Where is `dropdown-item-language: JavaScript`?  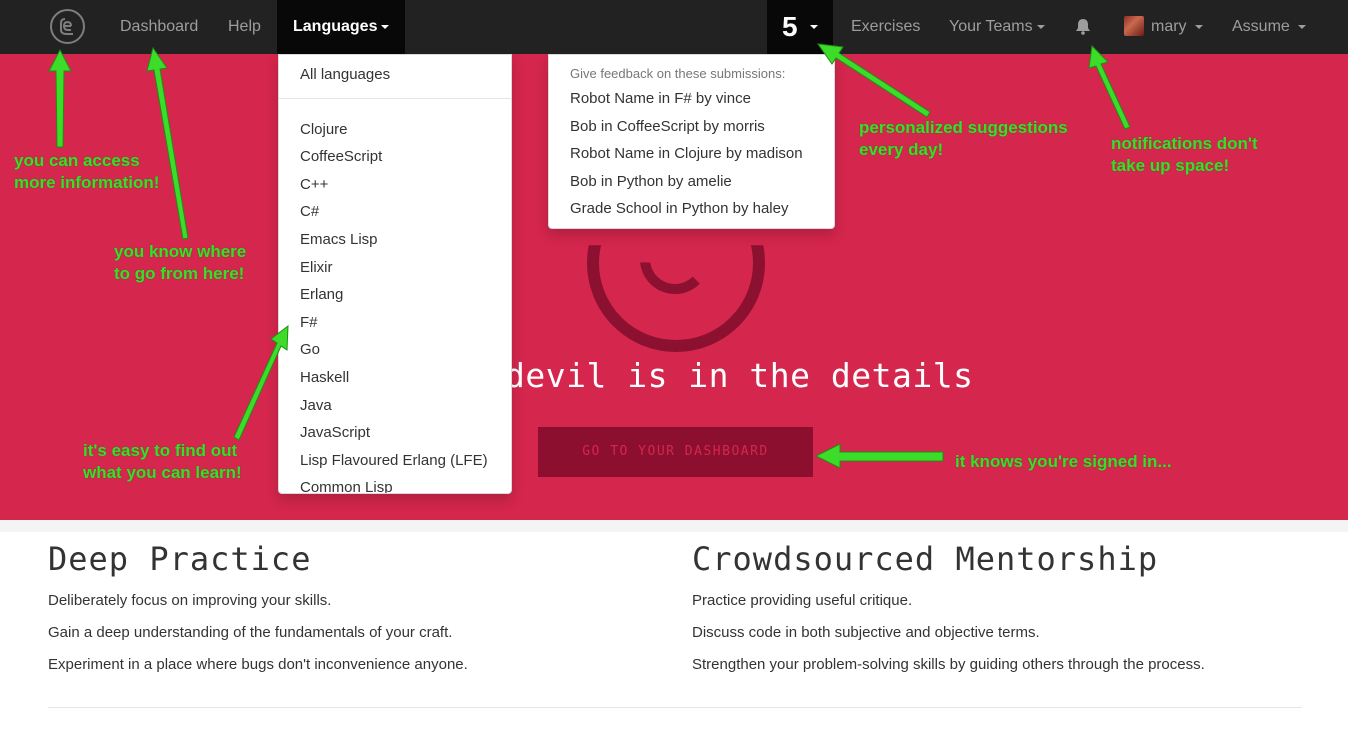
dropdown-item-language: JavaScript is located at coordinates (335, 432).